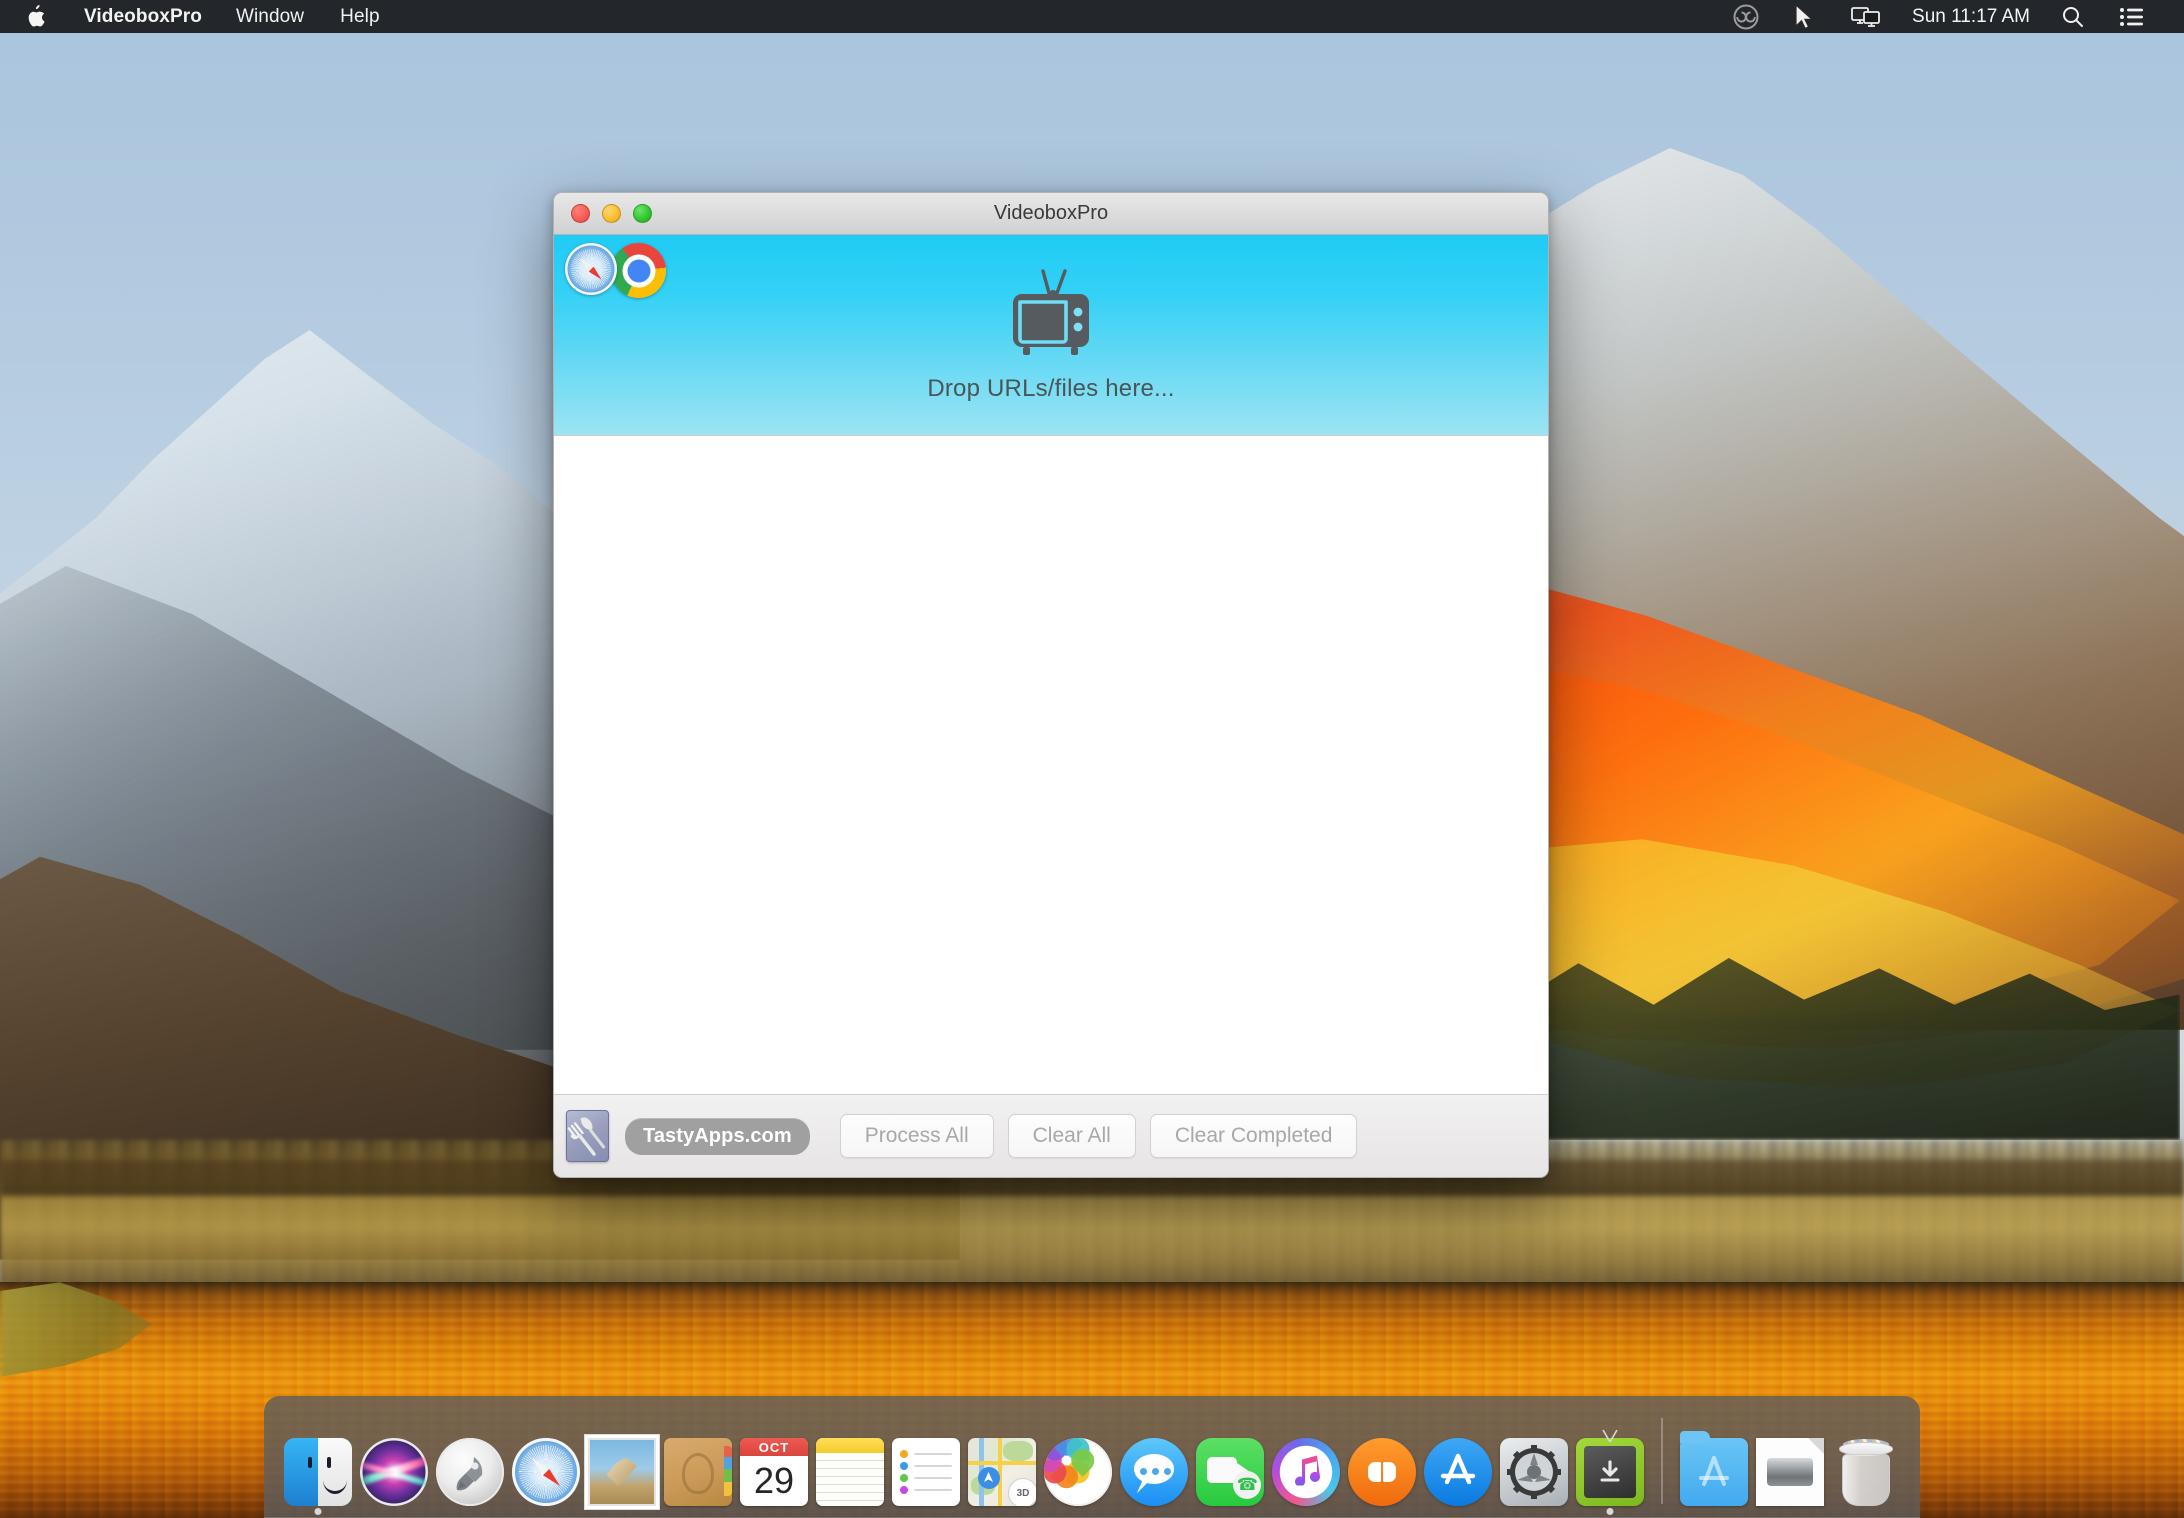 This screenshot has width=2184, height=1518. What do you see at coordinates (470, 1472) in the screenshot?
I see `launchpad-icon` at bounding box center [470, 1472].